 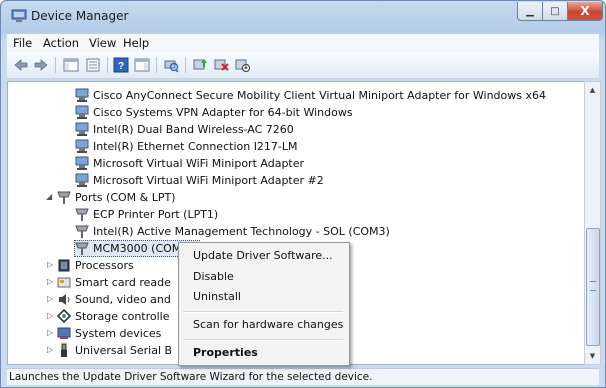 I want to click on uninstall-icon, so click(x=221, y=65).